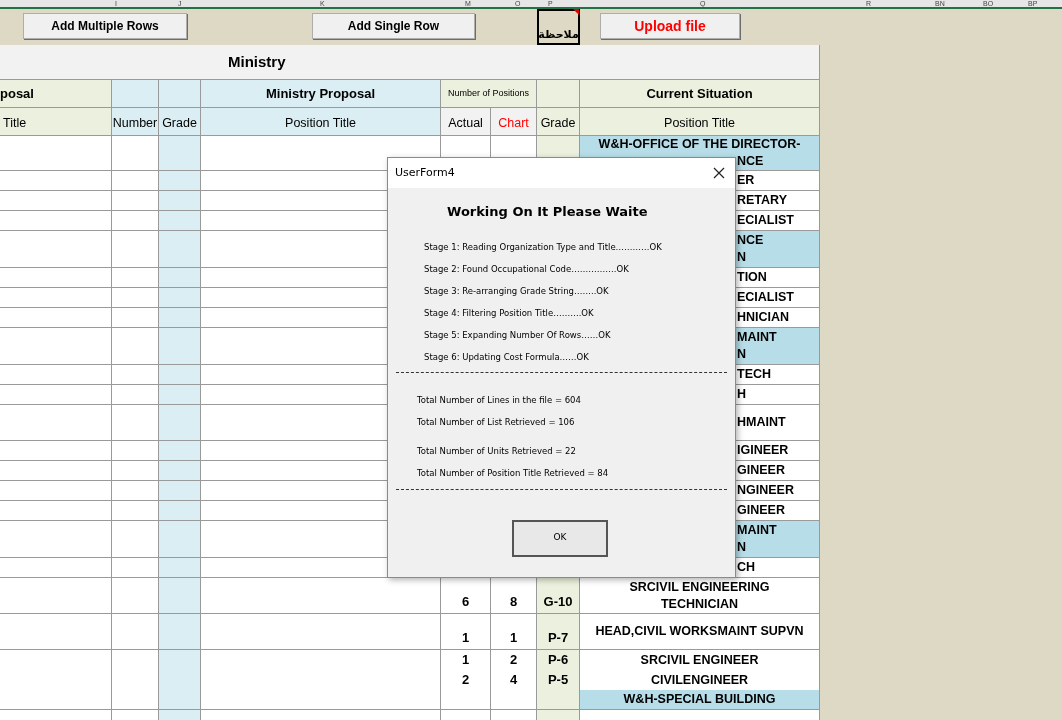 The height and width of the screenshot is (720, 1062). Describe the element at coordinates (518, 335) in the screenshot. I see `stage-status: Stage 5: Expanding Number Of Rows……OK` at that location.